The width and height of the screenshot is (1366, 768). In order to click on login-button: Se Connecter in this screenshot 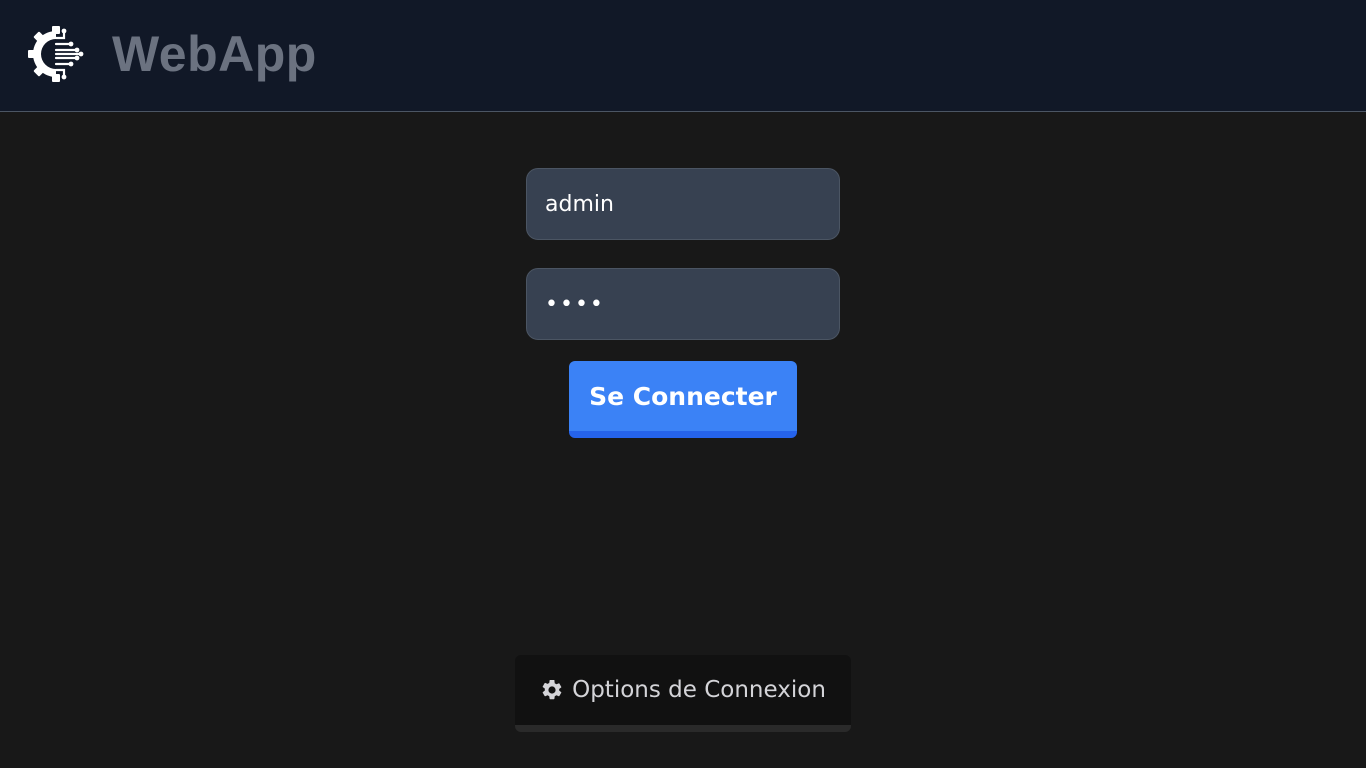, I will do `click(683, 399)`.